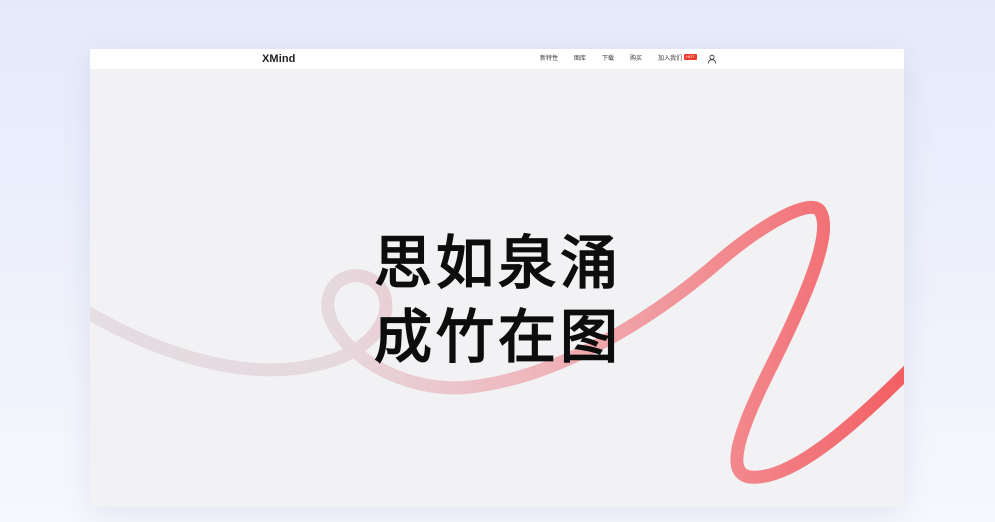 The width and height of the screenshot is (995, 522). Describe the element at coordinates (690, 57) in the screenshot. I see `hot-badge: HOT` at that location.